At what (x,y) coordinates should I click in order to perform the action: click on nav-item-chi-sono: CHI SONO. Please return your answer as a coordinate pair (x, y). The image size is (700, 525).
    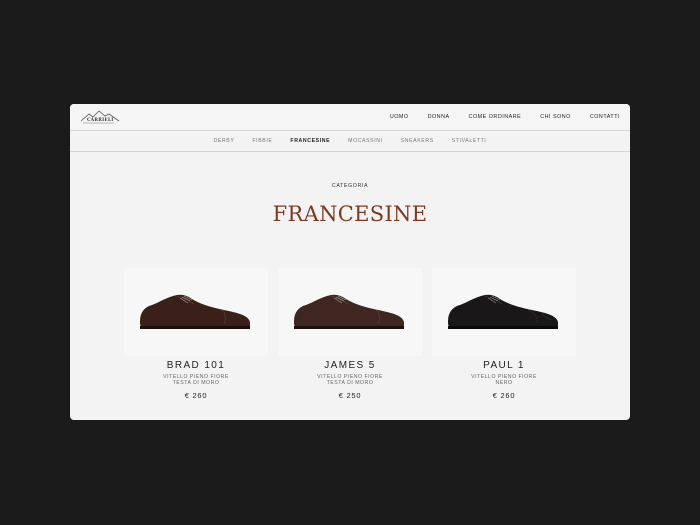
    Looking at the image, I should click on (555, 117).